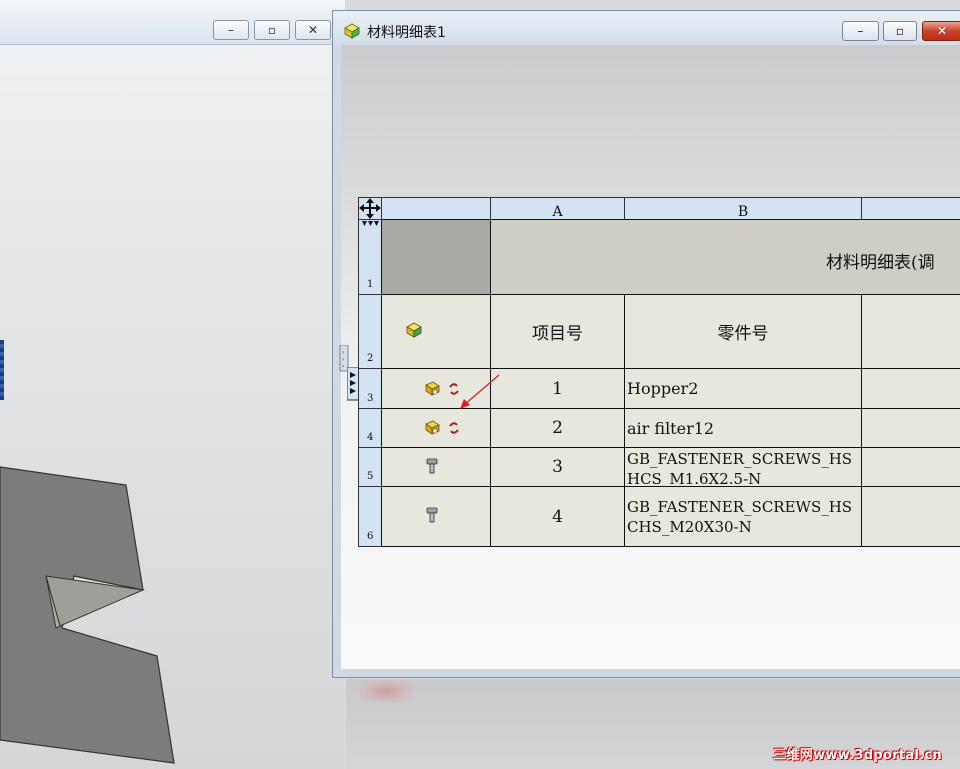 The width and height of the screenshot is (960, 769). Describe the element at coordinates (480, 391) in the screenshot. I see `annotation-arrow` at that location.